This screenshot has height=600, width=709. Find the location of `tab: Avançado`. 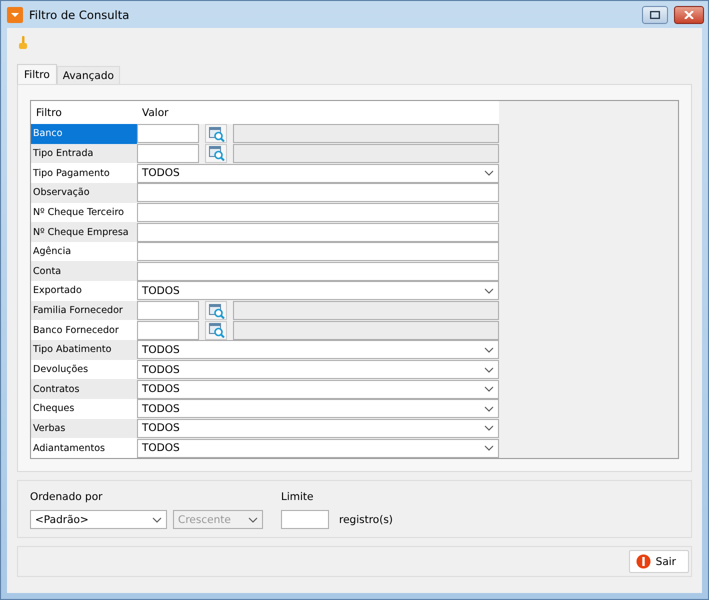

tab: Avançado is located at coordinates (88, 75).